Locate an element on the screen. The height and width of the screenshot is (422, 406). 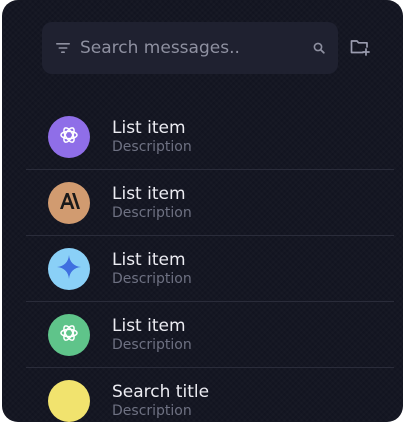
list-item: Search title Description is located at coordinates (210, 395).